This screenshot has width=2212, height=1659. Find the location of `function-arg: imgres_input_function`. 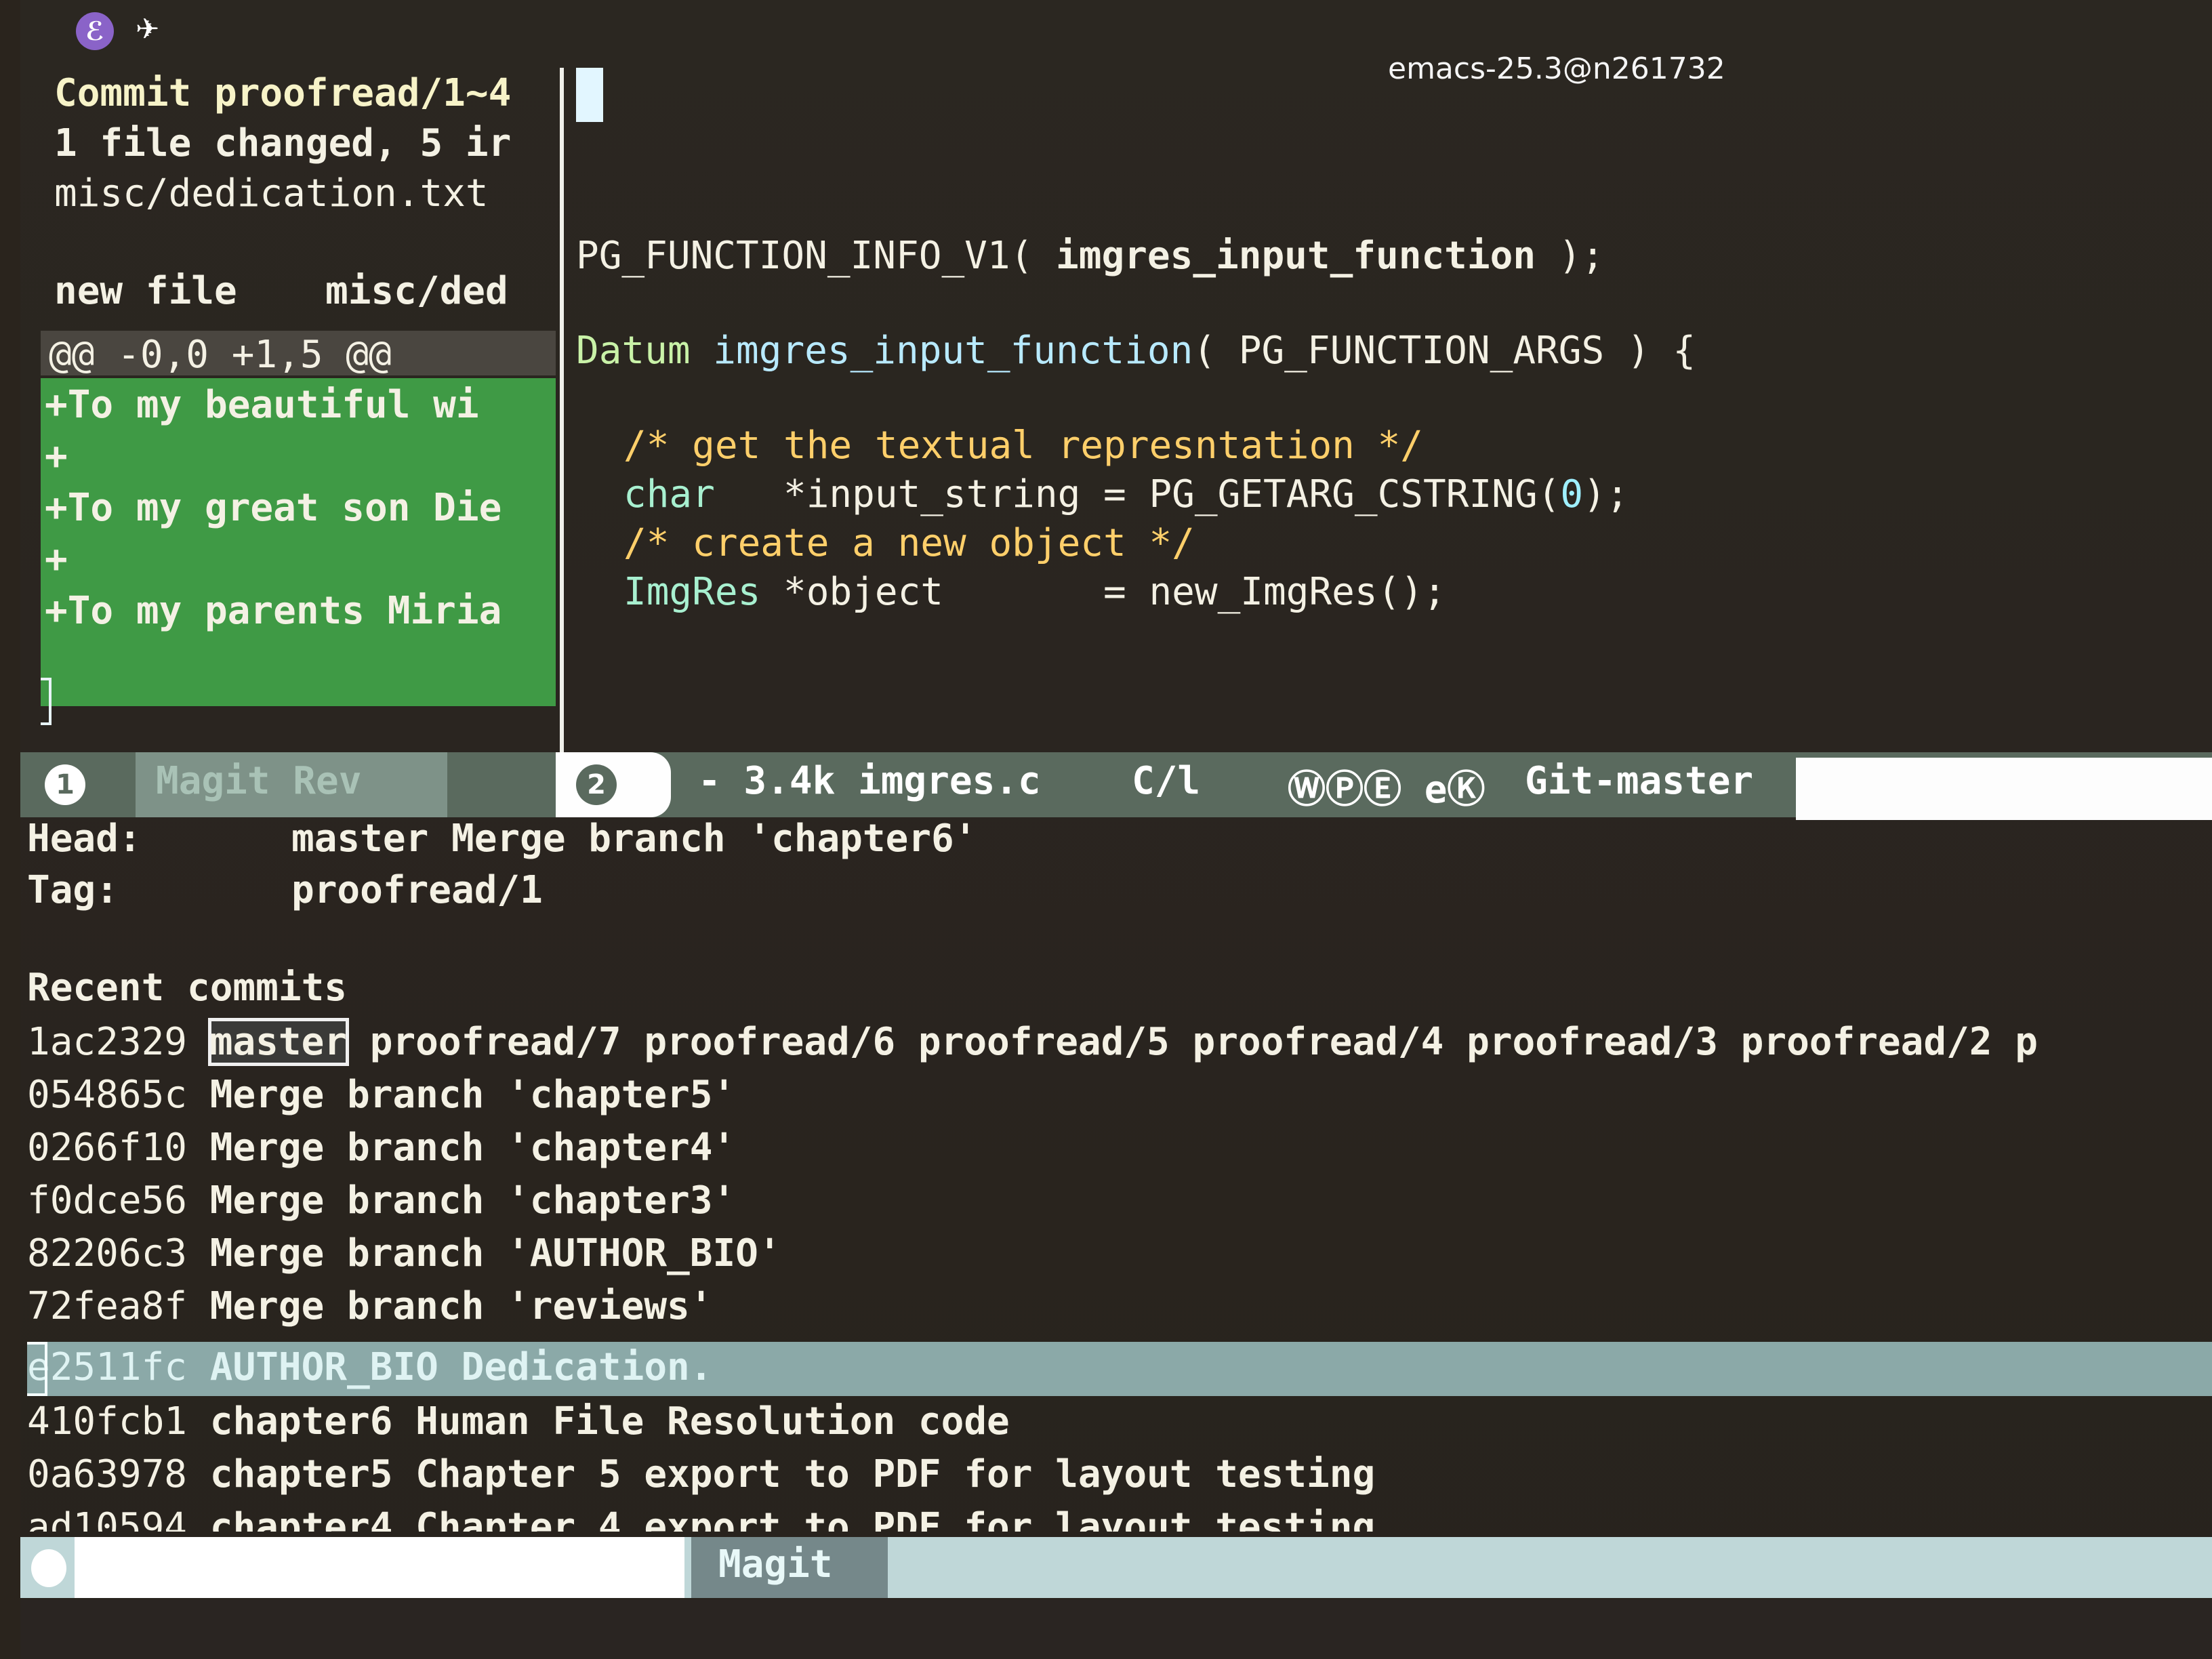

function-arg: imgres_input_function is located at coordinates (1296, 256).